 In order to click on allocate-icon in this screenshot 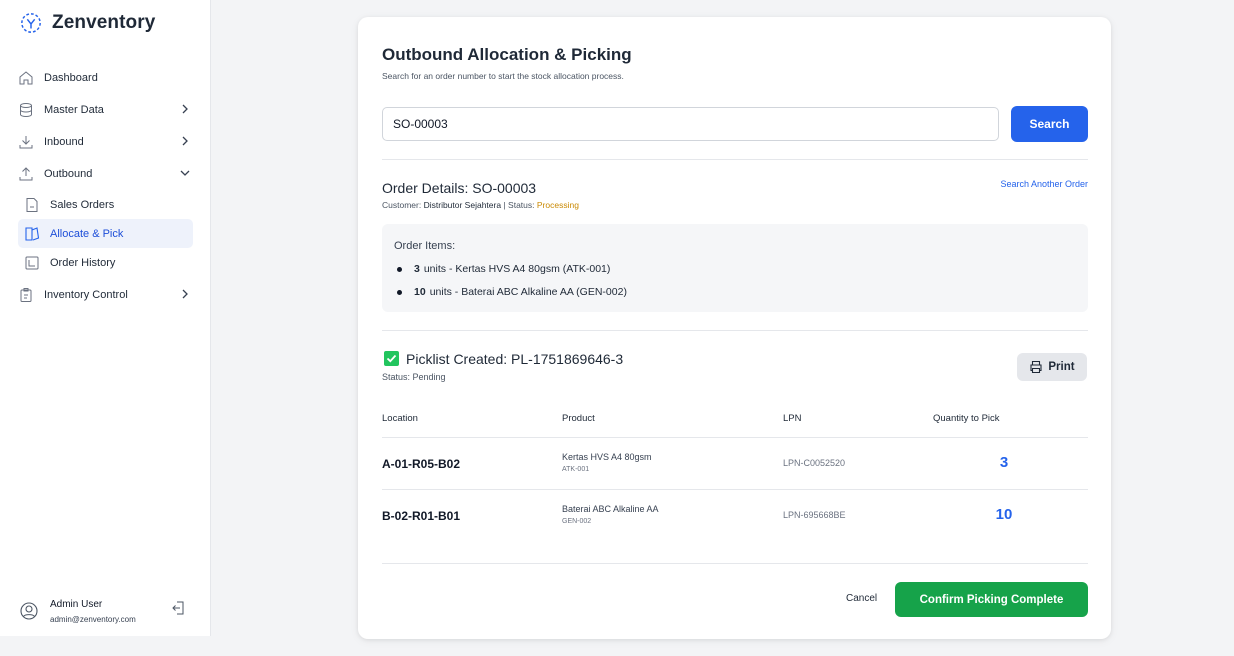, I will do `click(32, 234)`.